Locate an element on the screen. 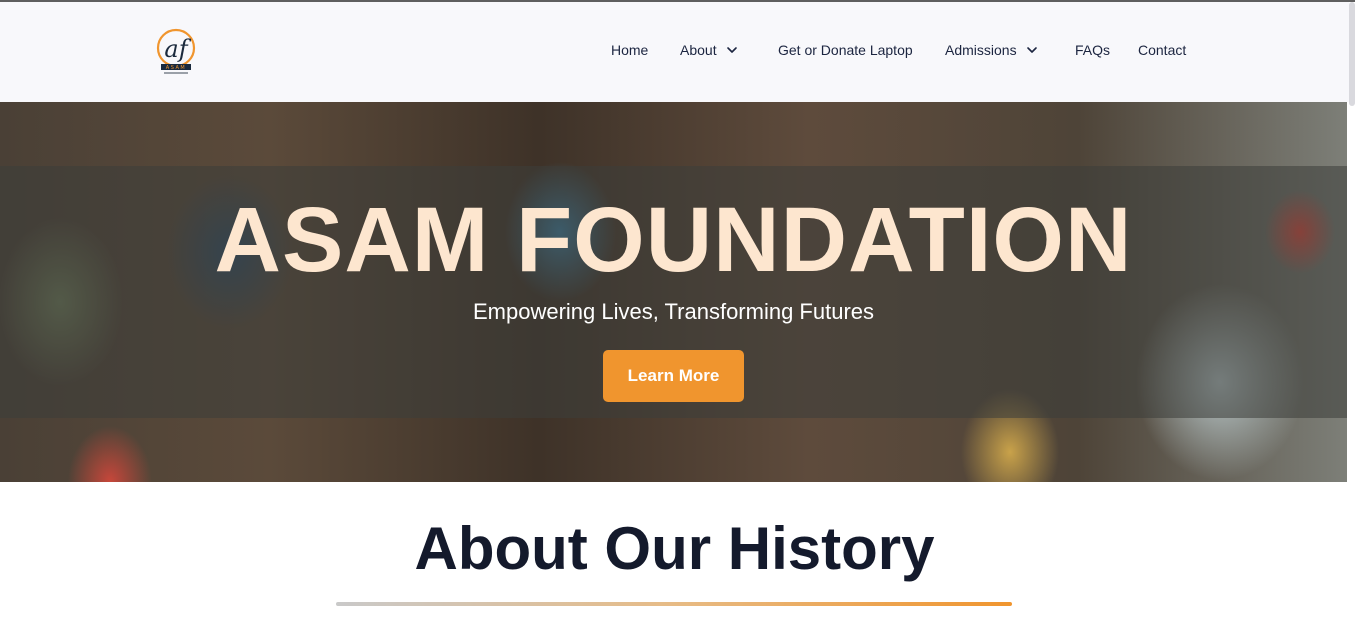  nav-home: Home is located at coordinates (629, 50).